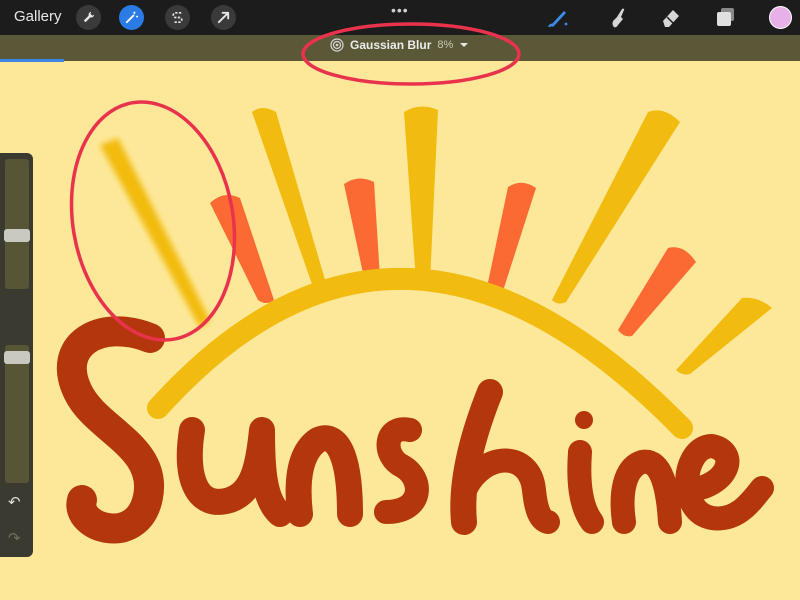 This screenshot has height=600, width=800. I want to click on annotation-overlay, so click(411, 54).